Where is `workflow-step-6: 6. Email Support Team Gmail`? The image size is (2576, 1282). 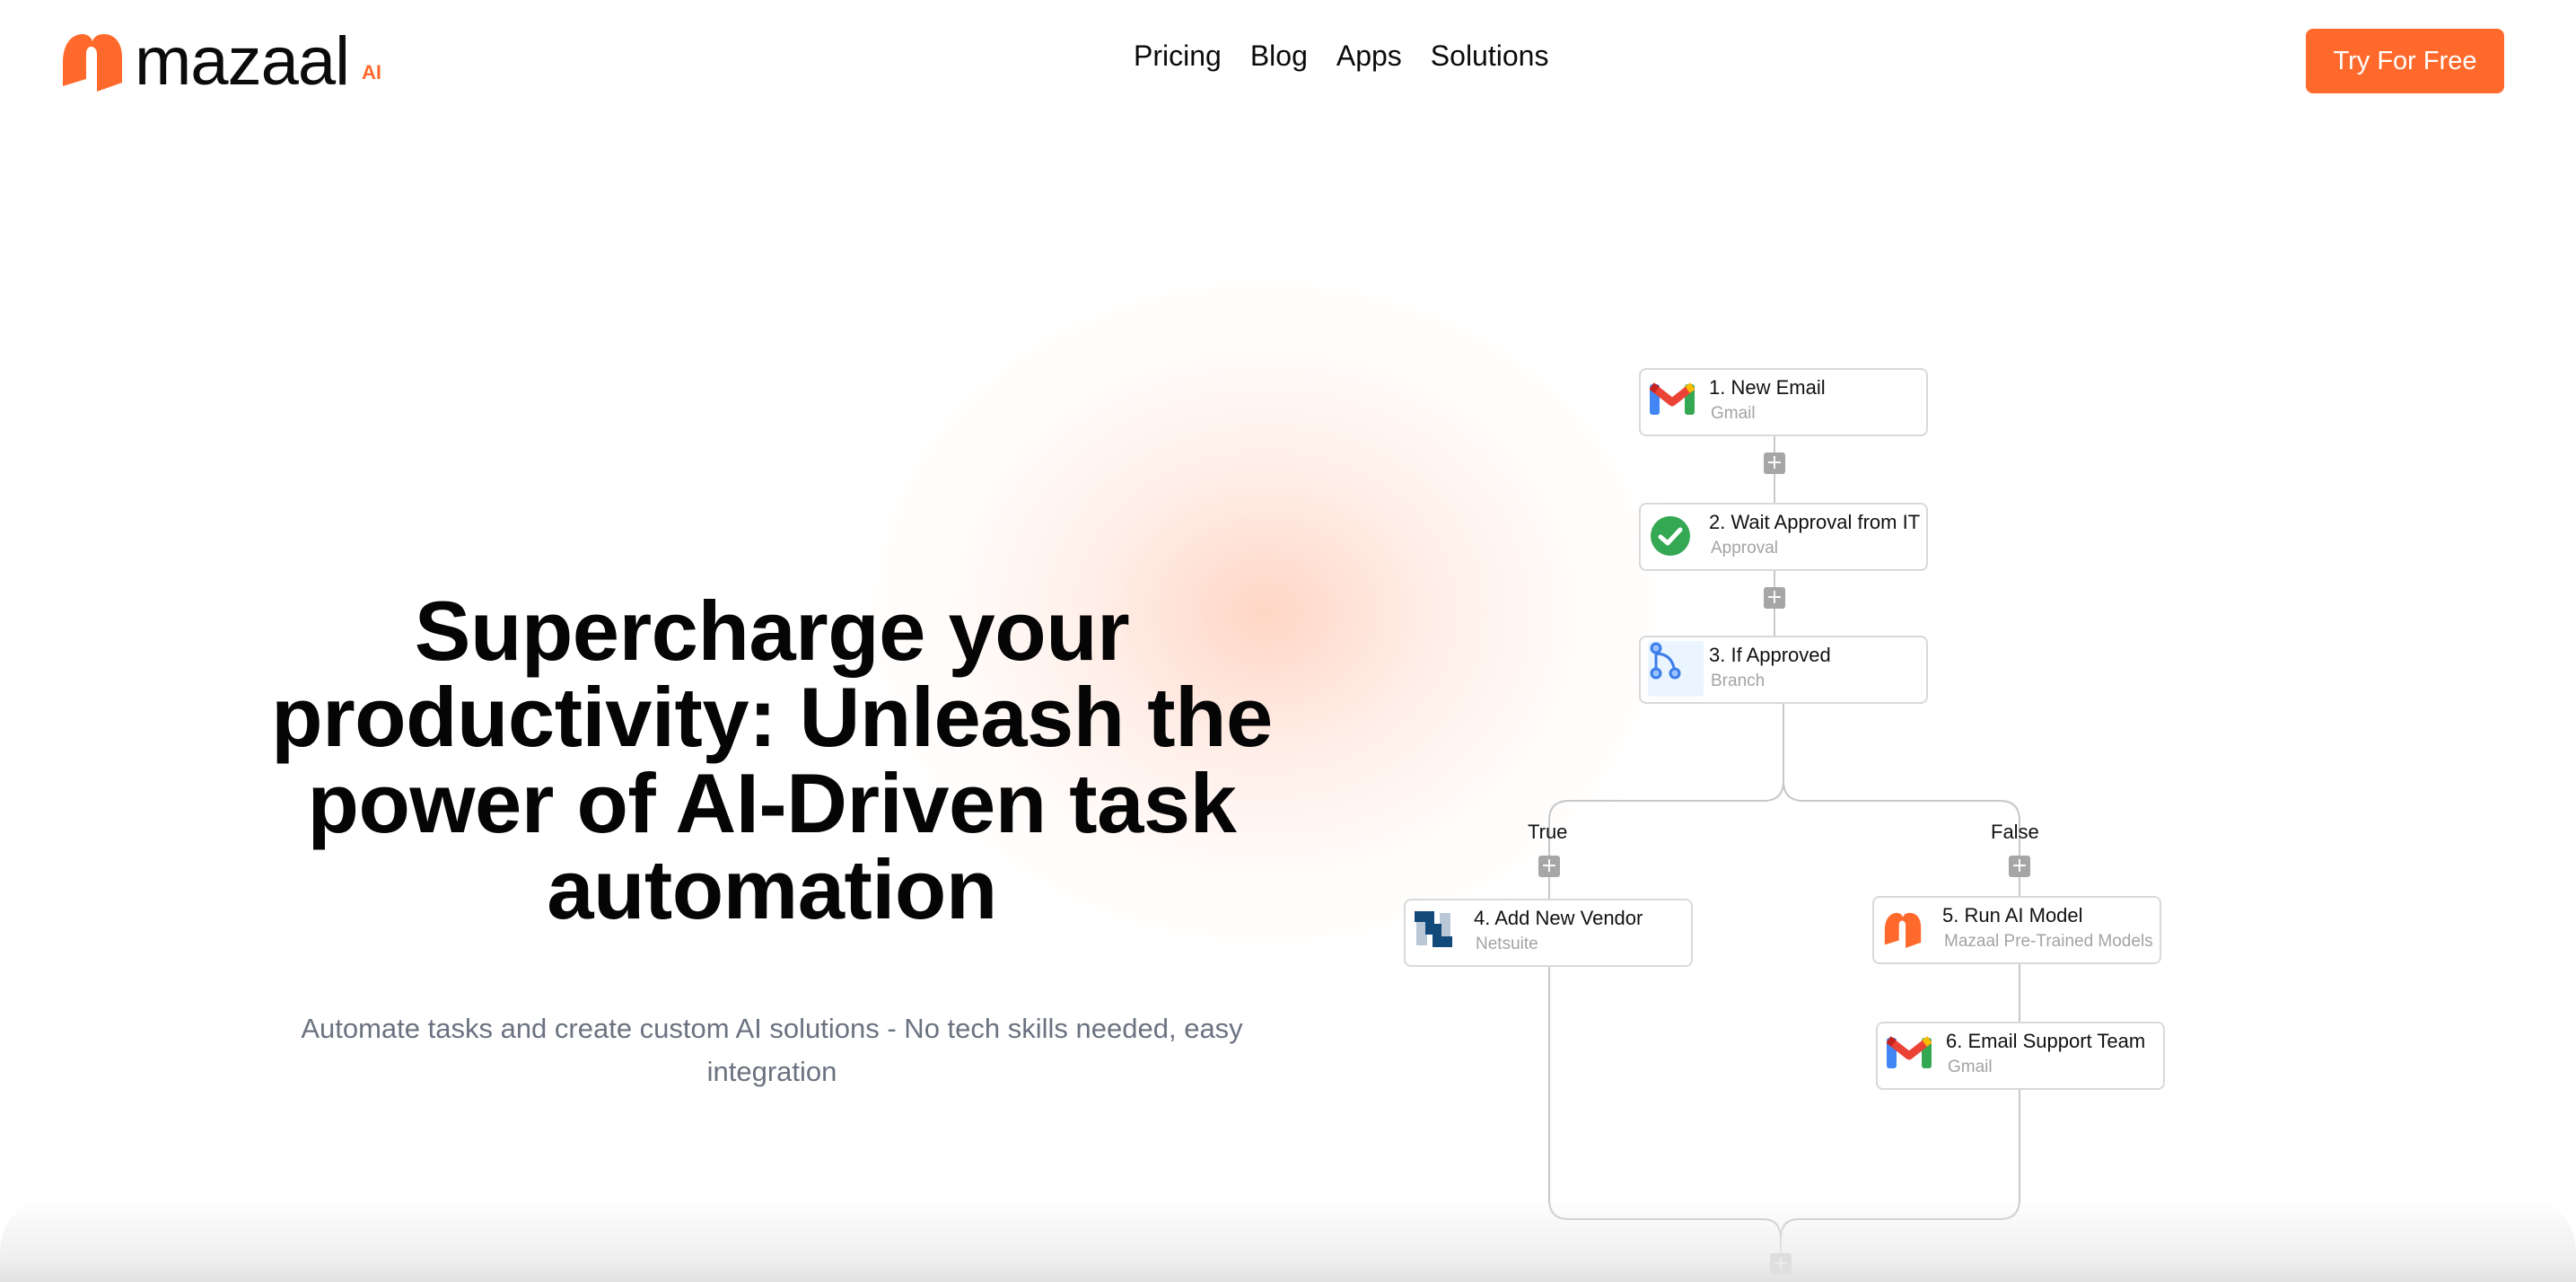
workflow-step-6: 6. Email Support Team Gmail is located at coordinates (2021, 1056).